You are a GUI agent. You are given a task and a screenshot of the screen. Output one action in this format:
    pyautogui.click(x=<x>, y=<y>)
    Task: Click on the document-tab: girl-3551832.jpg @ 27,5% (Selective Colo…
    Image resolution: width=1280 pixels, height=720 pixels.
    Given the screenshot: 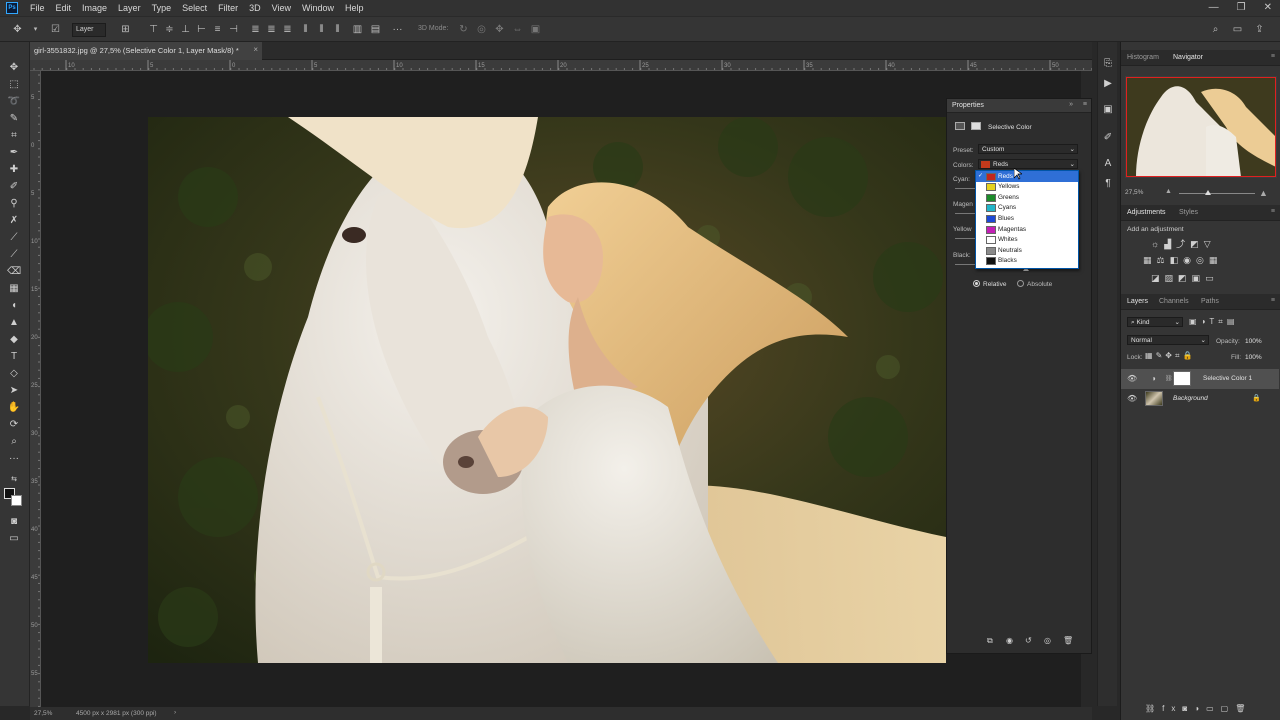 What is the action you would take?
    pyautogui.click(x=146, y=51)
    